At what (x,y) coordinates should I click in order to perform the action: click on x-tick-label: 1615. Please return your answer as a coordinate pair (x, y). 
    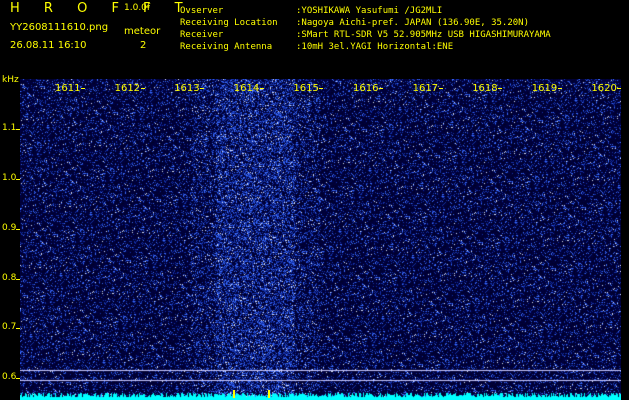
    Looking at the image, I should click on (306, 88).